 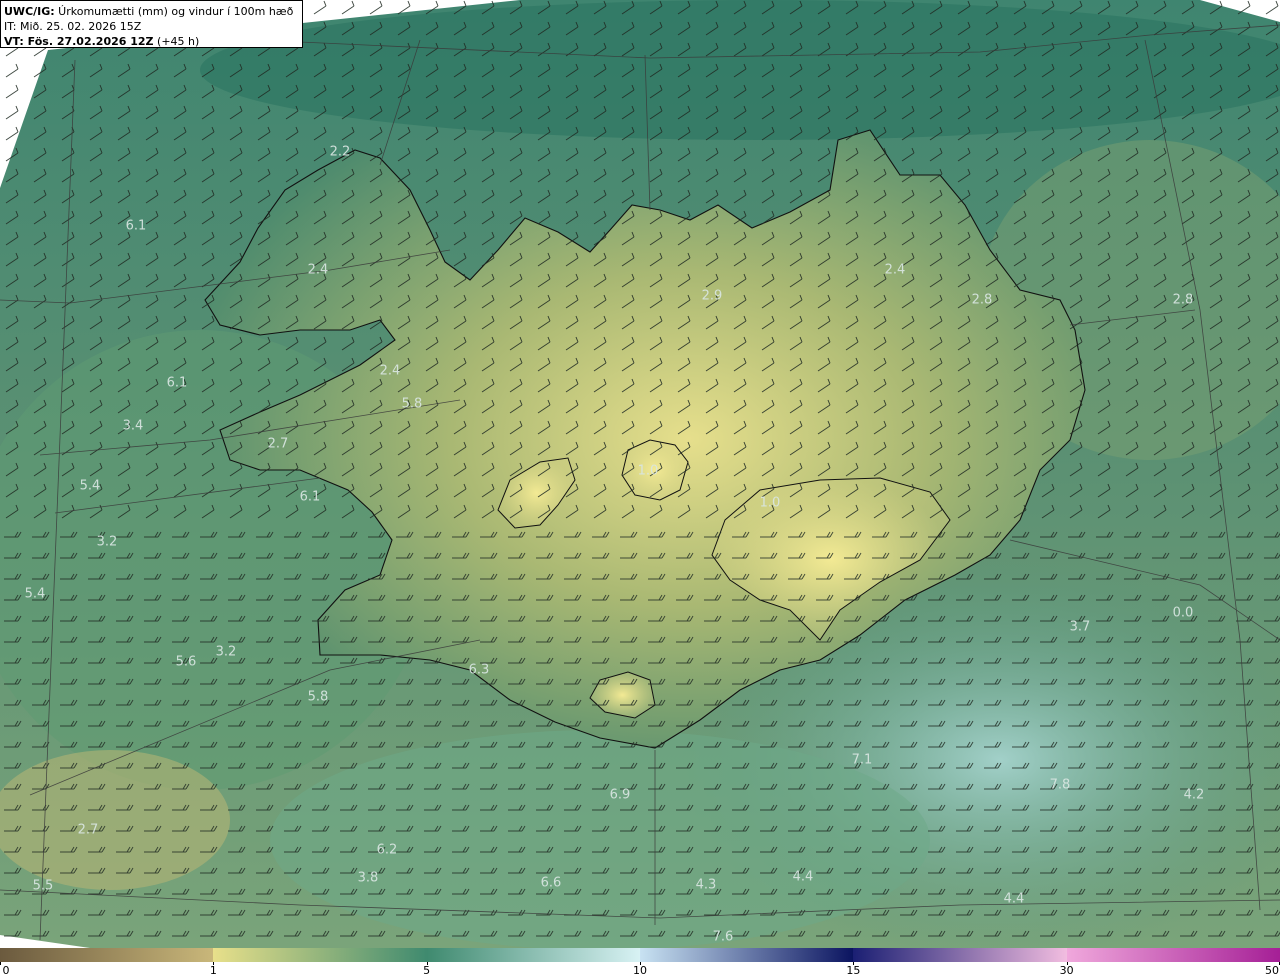 What do you see at coordinates (1194, 795) in the screenshot?
I see `precip-value-label: 4.2` at bounding box center [1194, 795].